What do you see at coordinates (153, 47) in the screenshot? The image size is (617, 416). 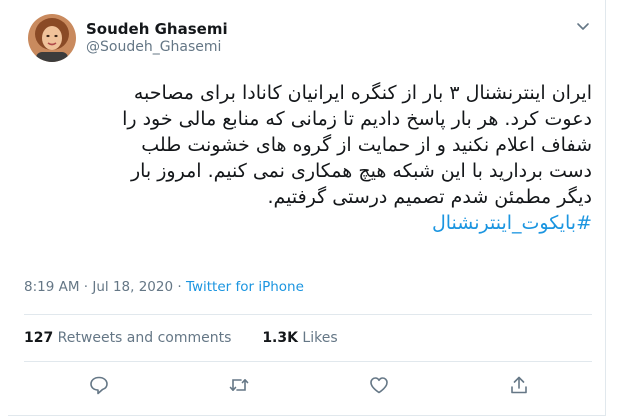 I see `user-handle: @Soudeh_Ghasemi` at bounding box center [153, 47].